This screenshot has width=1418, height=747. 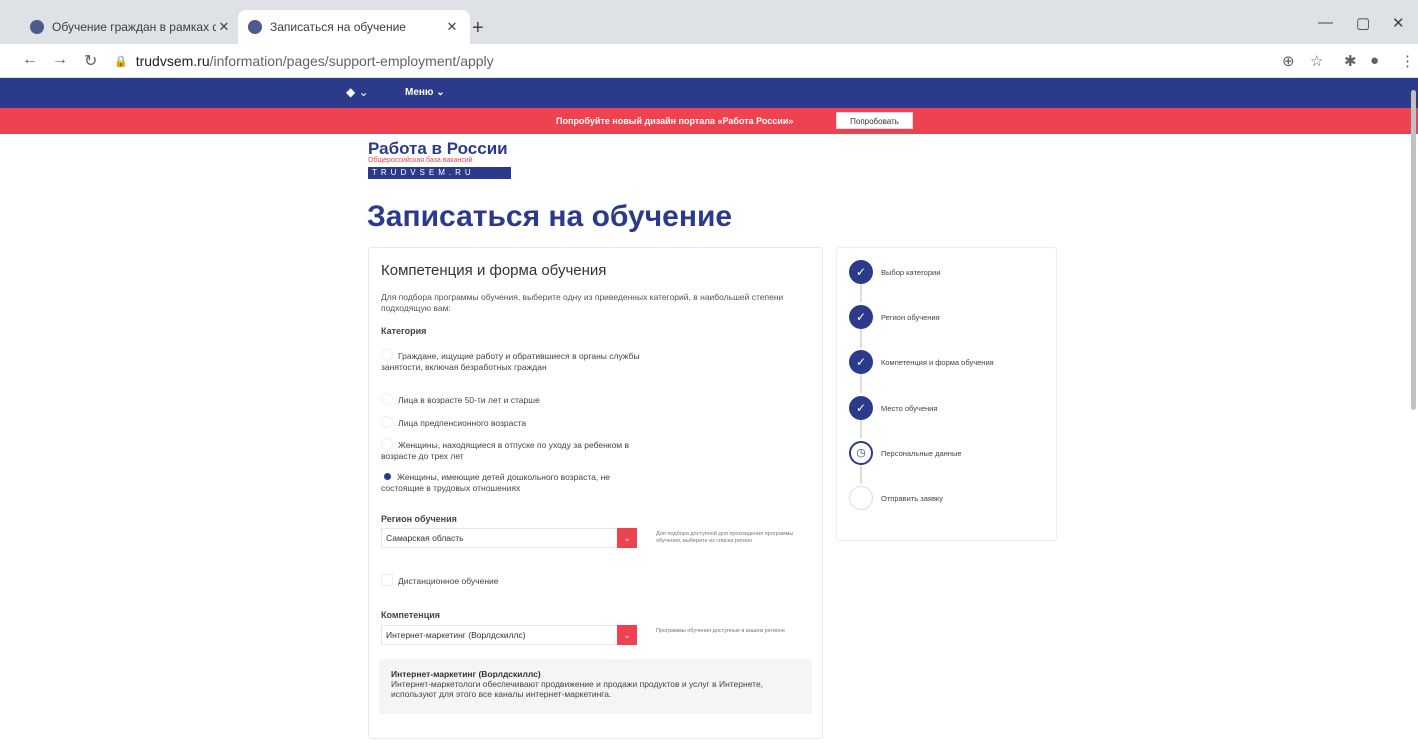 I want to click on competence-label: Компетенция, so click(x=411, y=615).